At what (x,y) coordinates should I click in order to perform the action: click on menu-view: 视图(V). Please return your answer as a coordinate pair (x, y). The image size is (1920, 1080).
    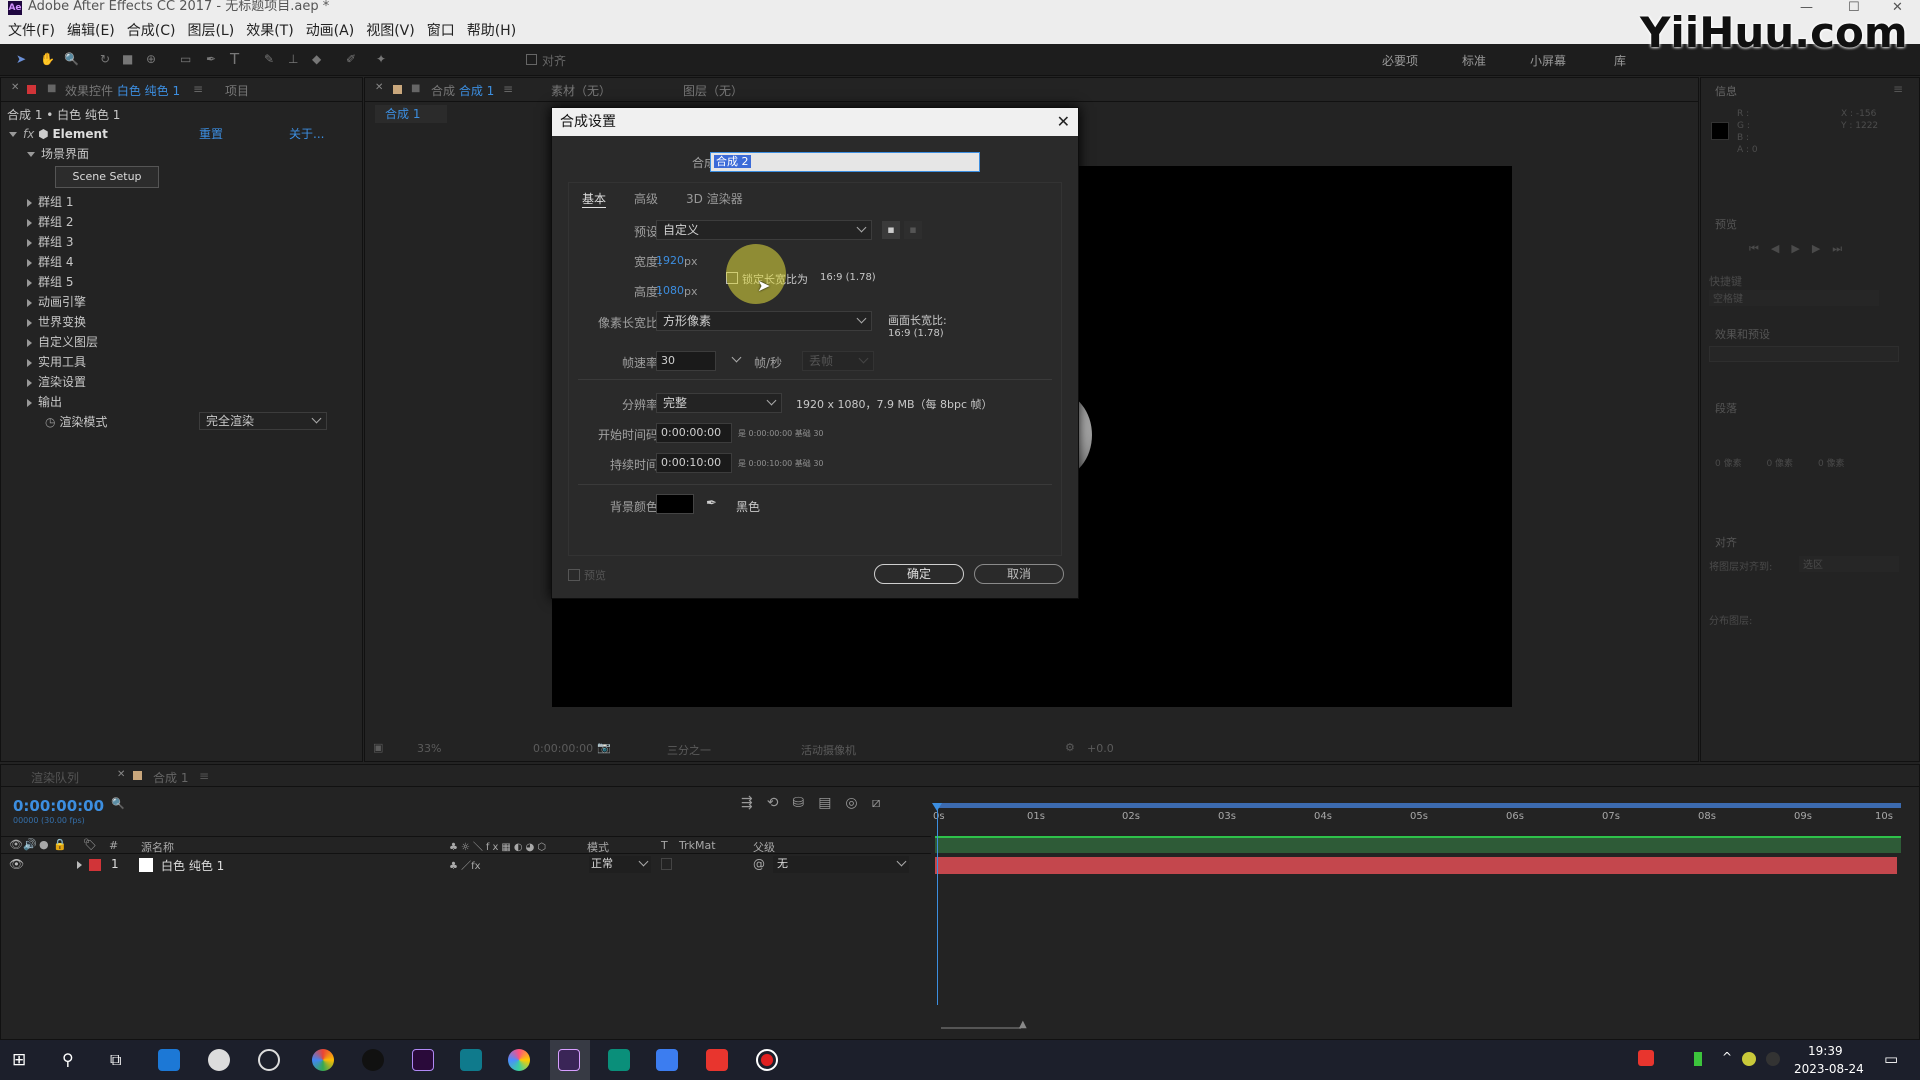
    Looking at the image, I should click on (390, 30).